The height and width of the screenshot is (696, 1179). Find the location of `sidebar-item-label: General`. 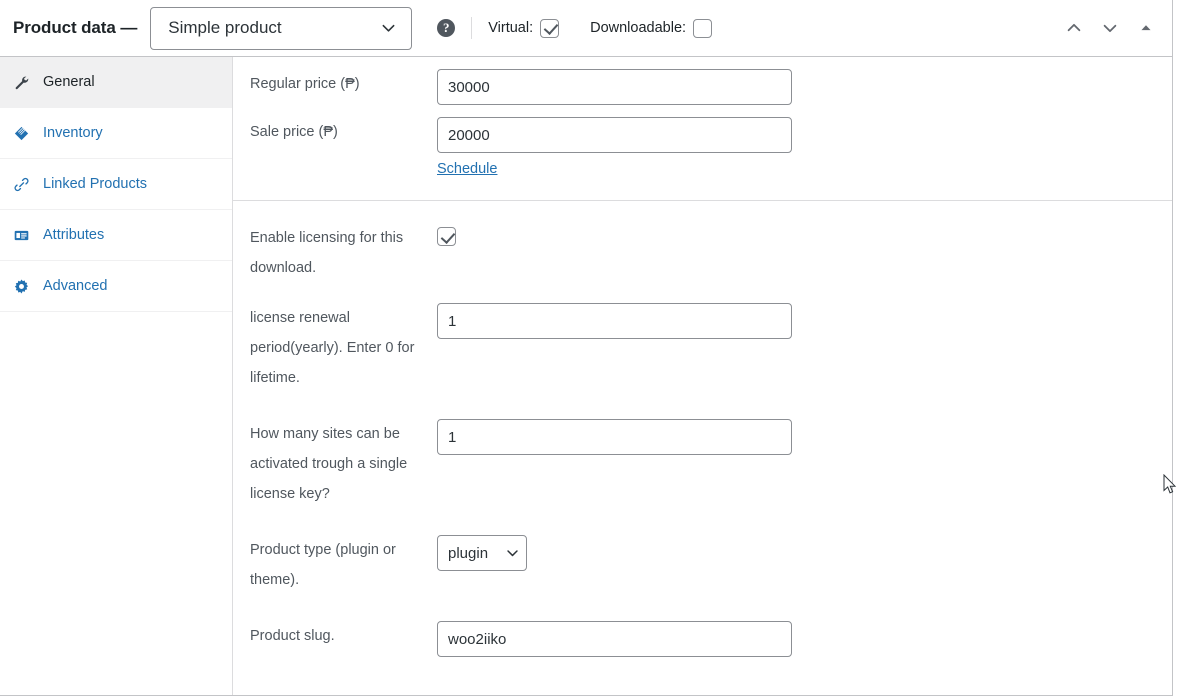

sidebar-item-label: General is located at coordinates (69, 82).